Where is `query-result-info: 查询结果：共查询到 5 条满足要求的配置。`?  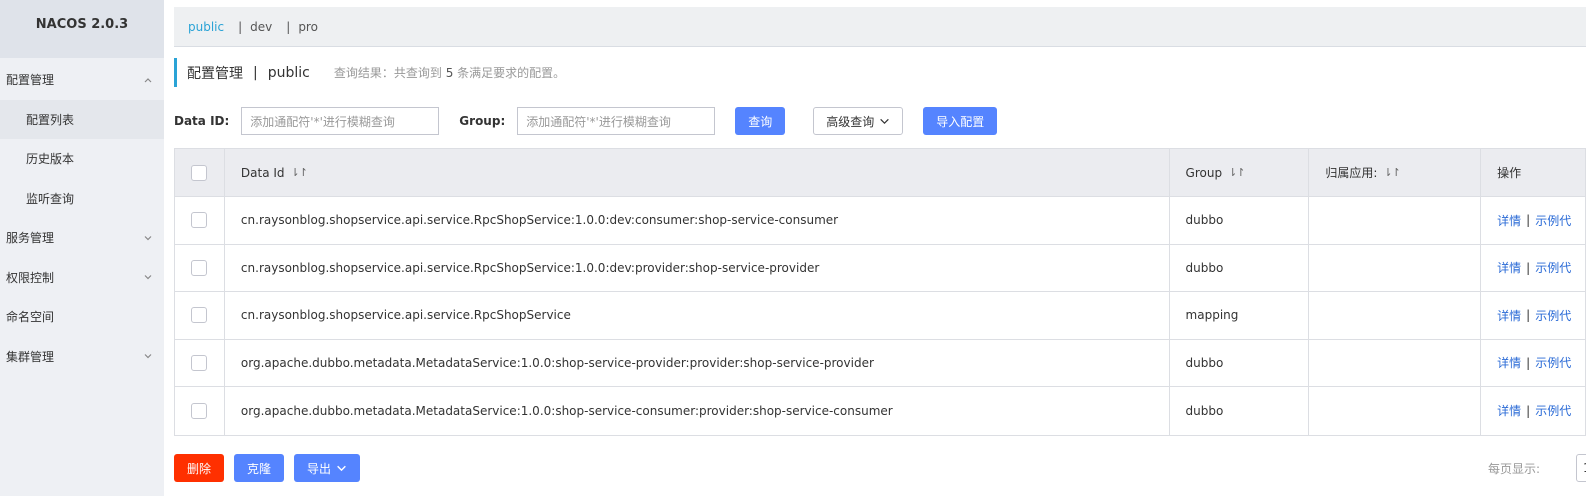 query-result-info: 查询结果：共查询到 5 条满足要求的配置。 is located at coordinates (449, 72).